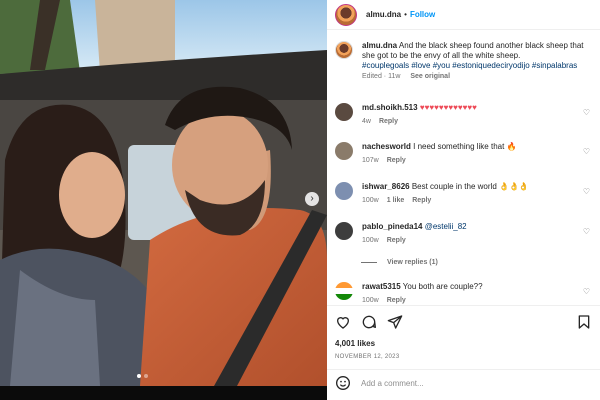  What do you see at coordinates (463, 15) in the screenshot?
I see `post-header: almu.dna • Follow` at bounding box center [463, 15].